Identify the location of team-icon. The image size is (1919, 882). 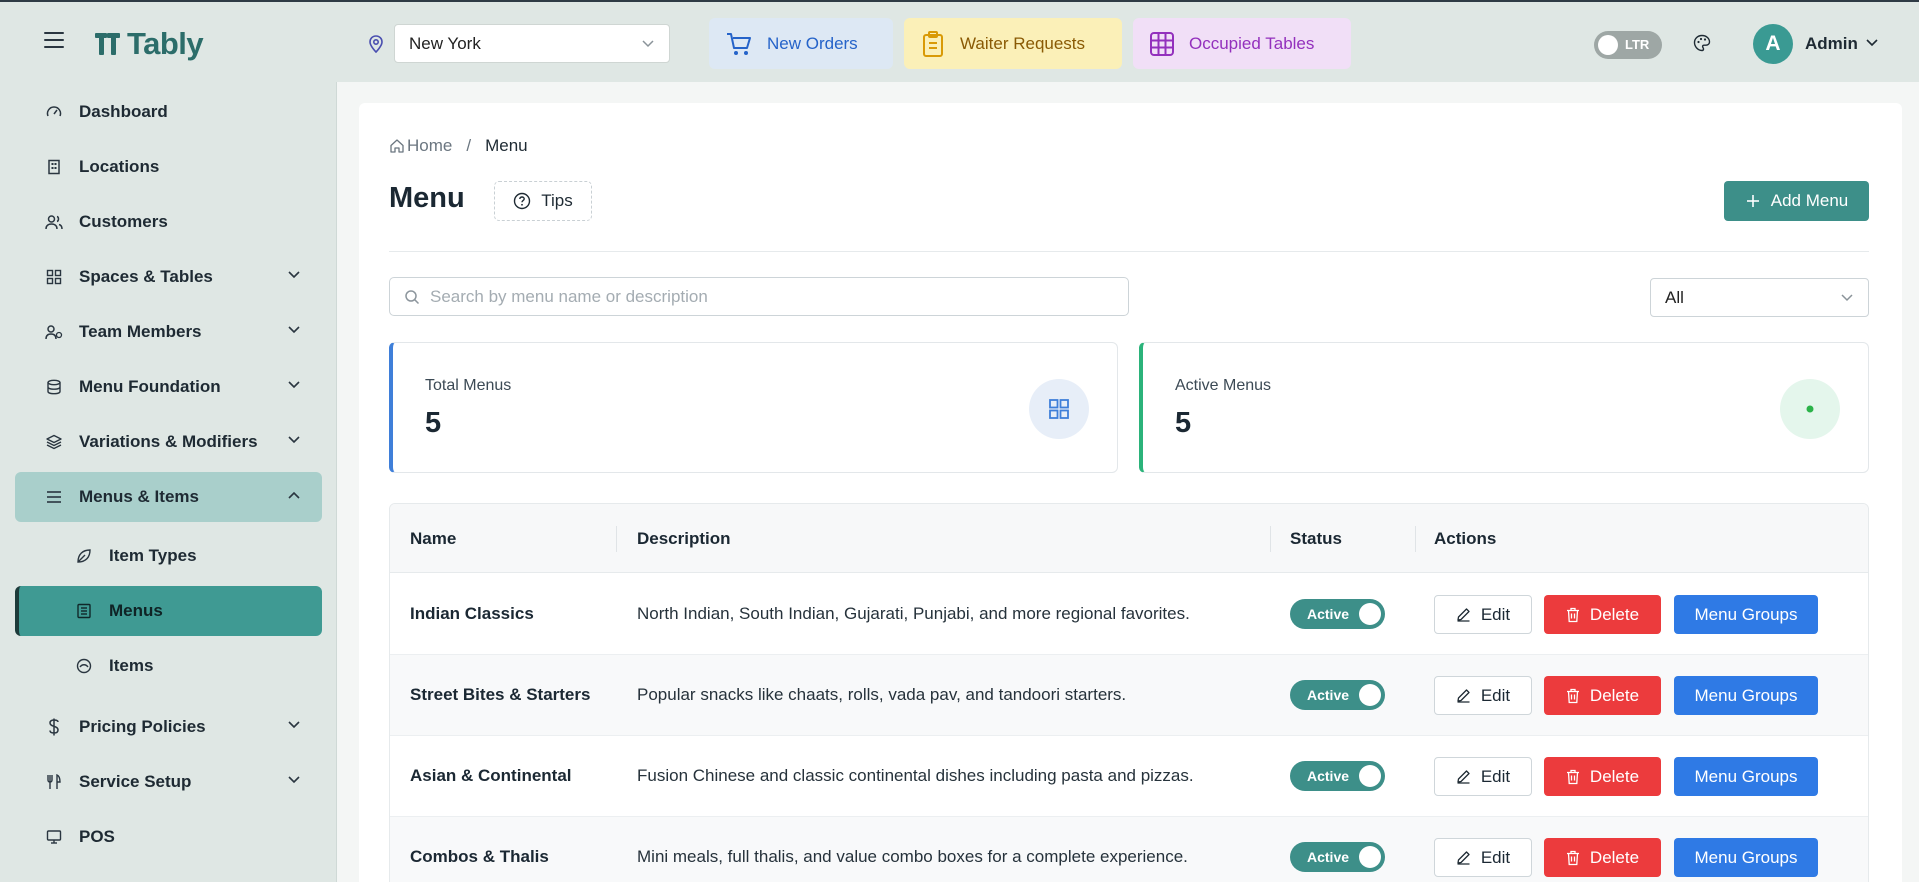
(54, 332).